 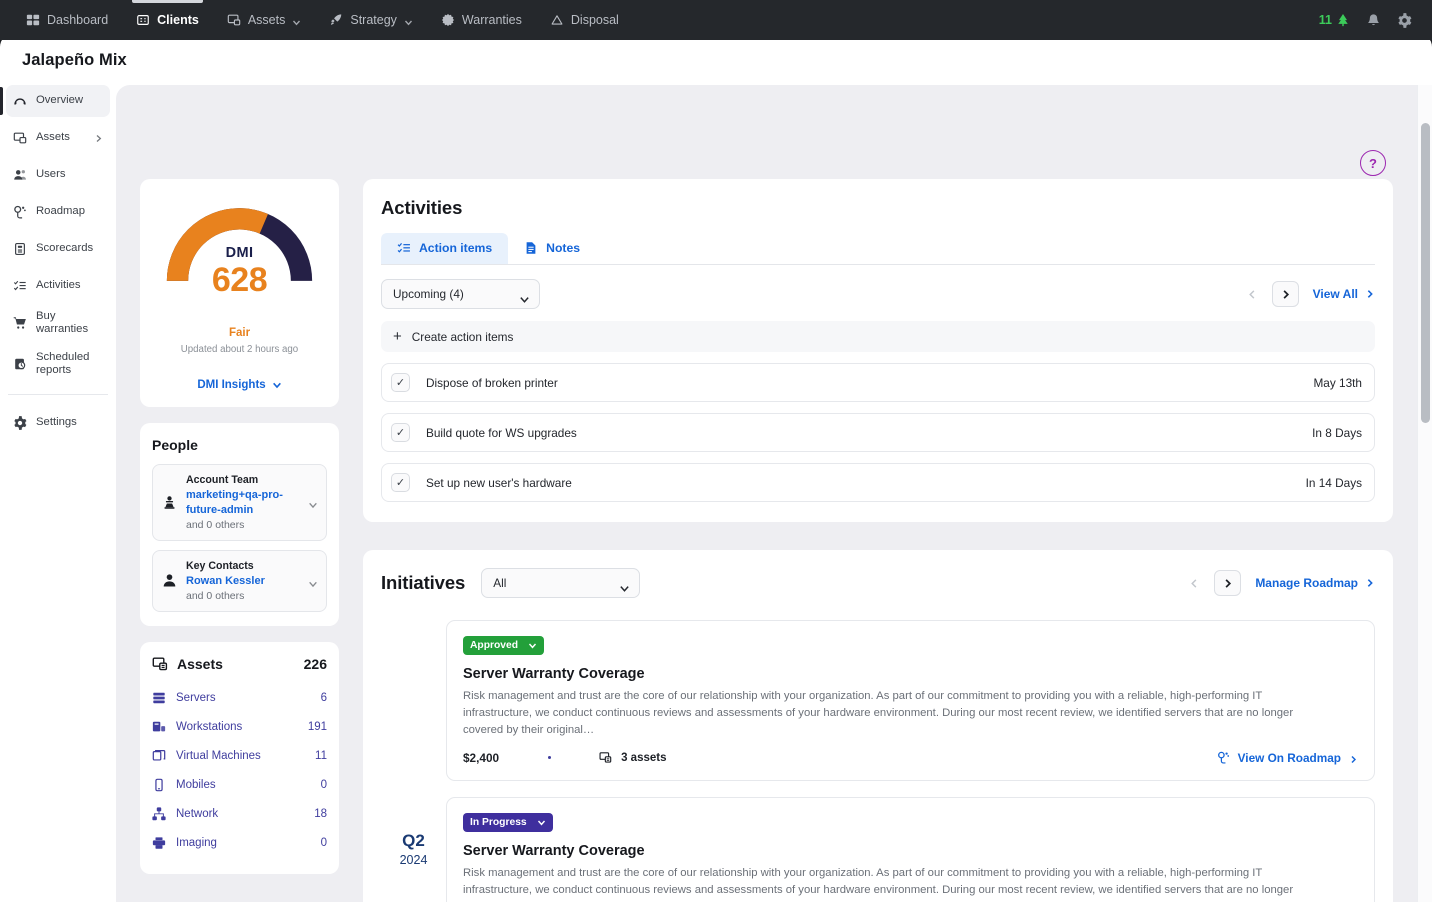 I want to click on initiatives-pager-buttons, so click(x=1211, y=583).